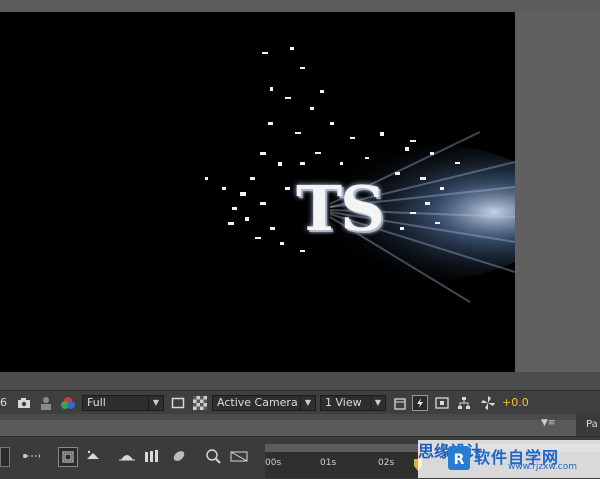  I want to click on viewer-toolbar: 6 Full ▼ Active Camera ▼ 1 View ▼ +0.0, so click(300, 403).